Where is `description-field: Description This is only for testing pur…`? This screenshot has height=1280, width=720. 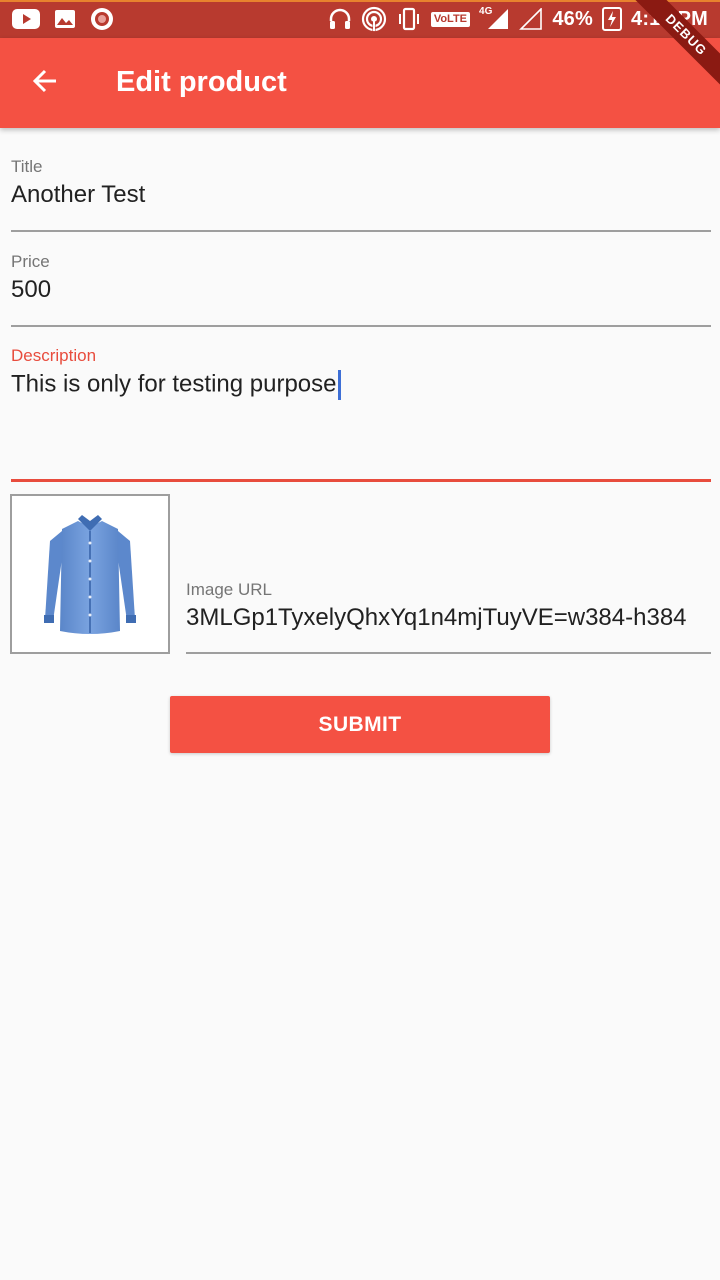 description-field: Description This is only for testing pur… is located at coordinates (361, 415).